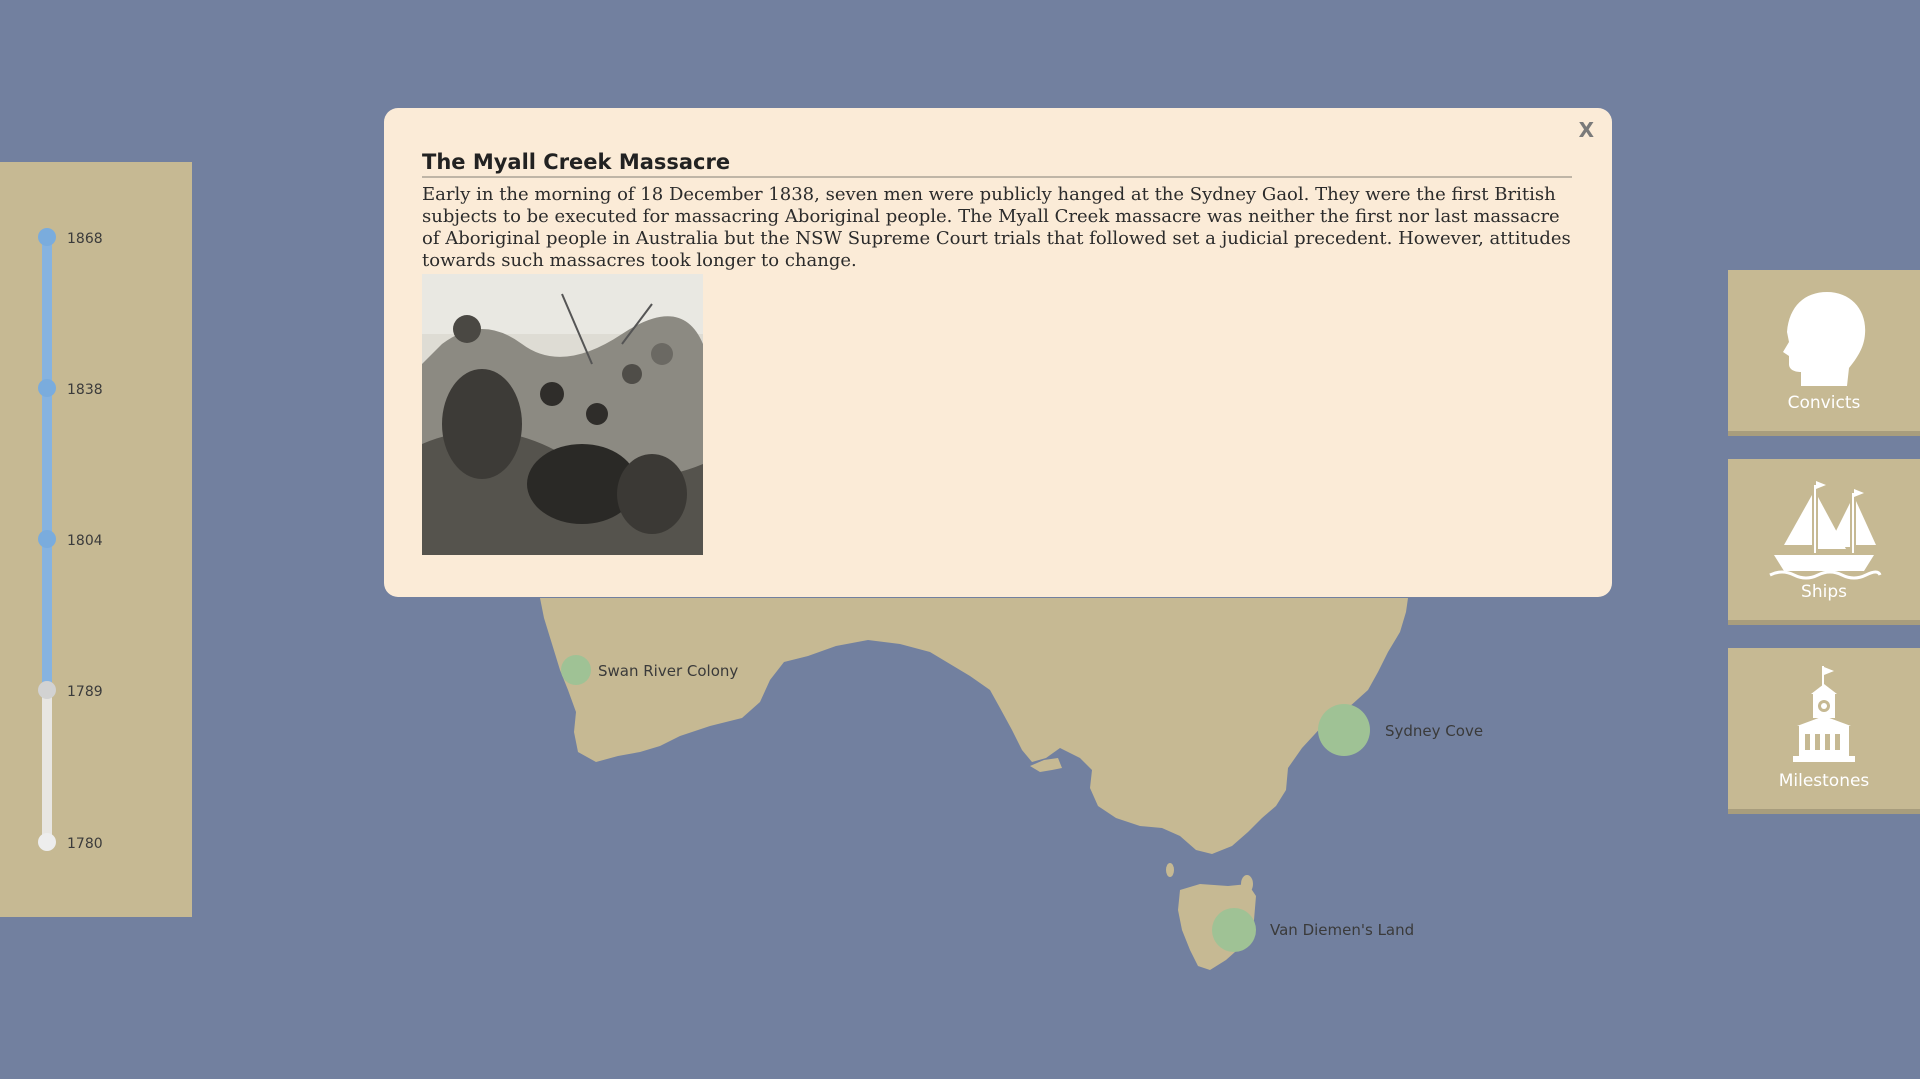 This screenshot has height=1079, width=1920. I want to click on timeline-track-empty, so click(47, 766).